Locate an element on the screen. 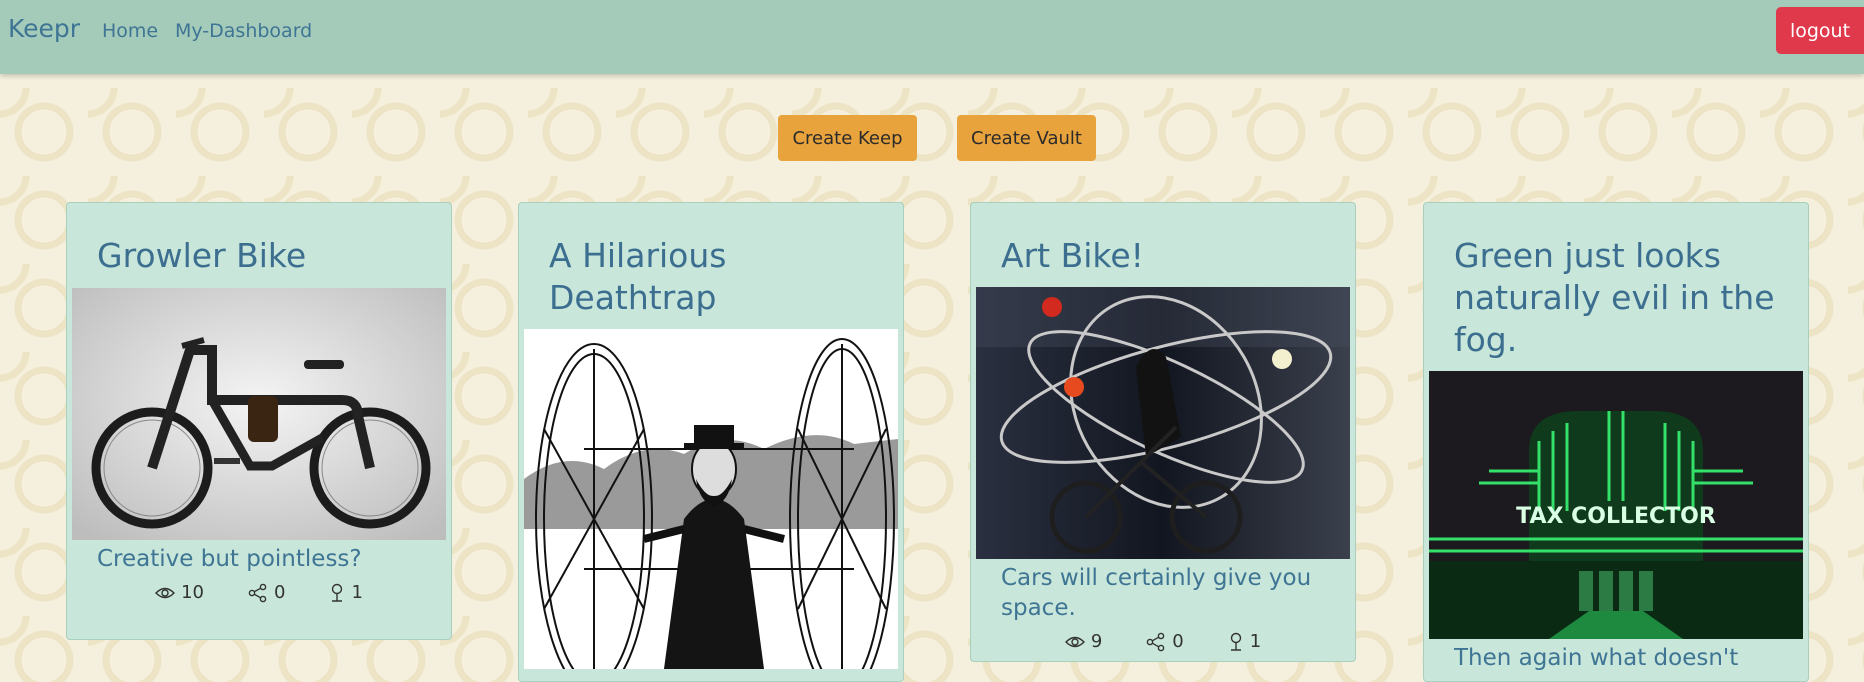  keep-title: Growler Bike is located at coordinates (202, 255).